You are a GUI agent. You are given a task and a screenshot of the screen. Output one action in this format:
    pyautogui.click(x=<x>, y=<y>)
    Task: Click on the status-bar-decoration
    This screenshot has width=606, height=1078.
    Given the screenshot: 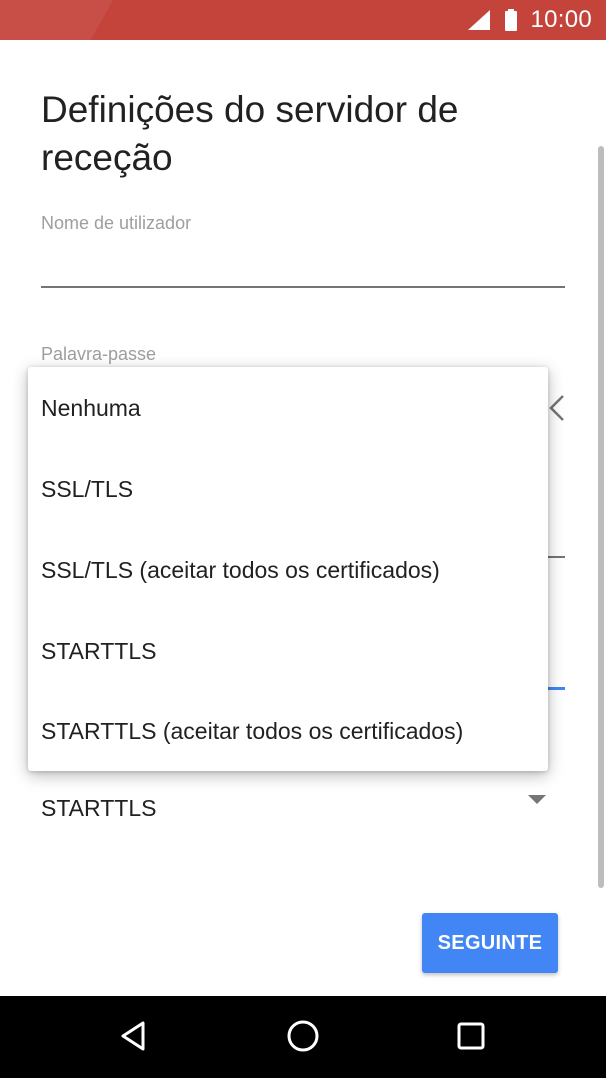 What is the action you would take?
    pyautogui.click(x=130, y=20)
    